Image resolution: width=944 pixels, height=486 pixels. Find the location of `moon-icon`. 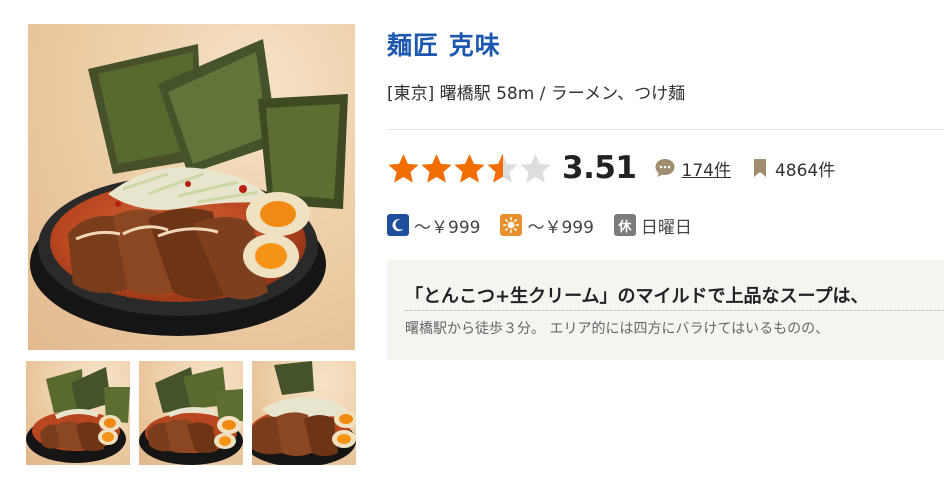

moon-icon is located at coordinates (398, 225).